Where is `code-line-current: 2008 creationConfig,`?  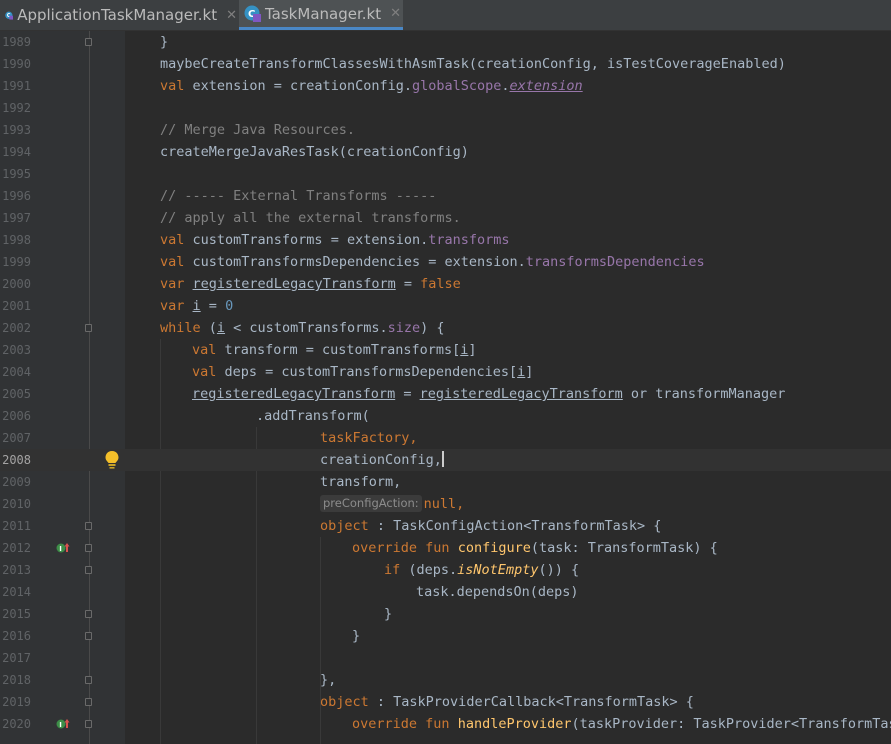
code-line-current: 2008 creationConfig, is located at coordinates (445, 460).